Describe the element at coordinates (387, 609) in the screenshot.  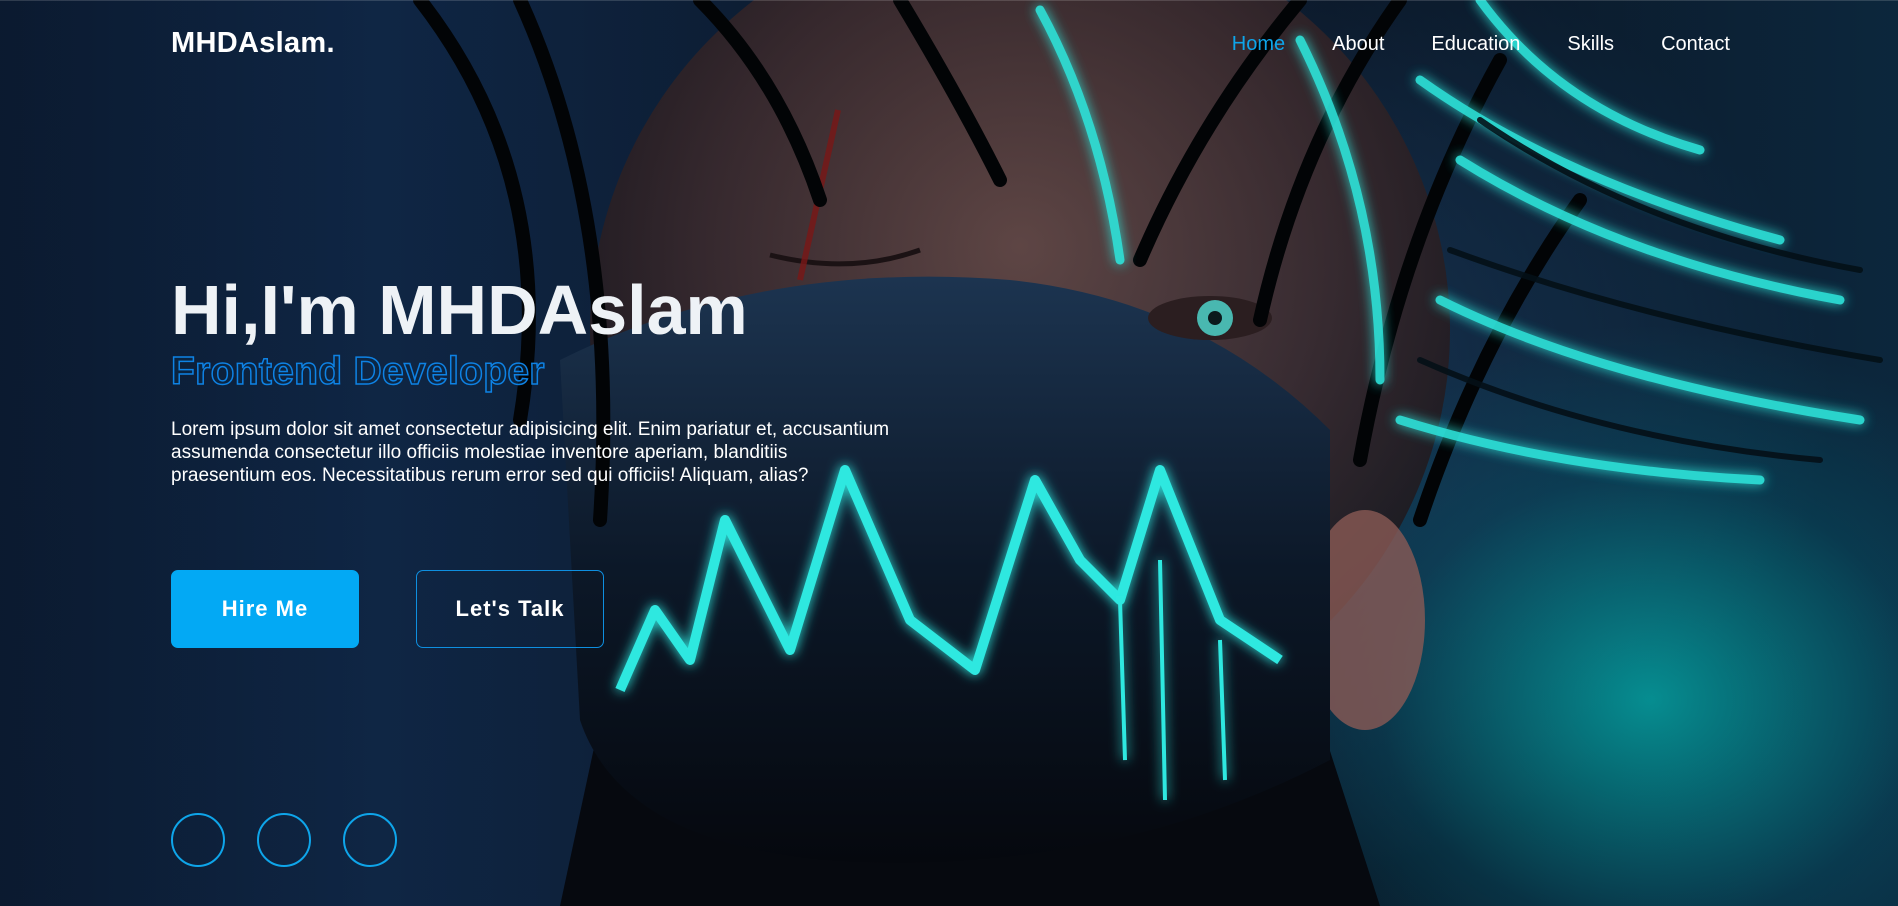
I see `hero-buttons: Hire Me Let's Talk` at that location.